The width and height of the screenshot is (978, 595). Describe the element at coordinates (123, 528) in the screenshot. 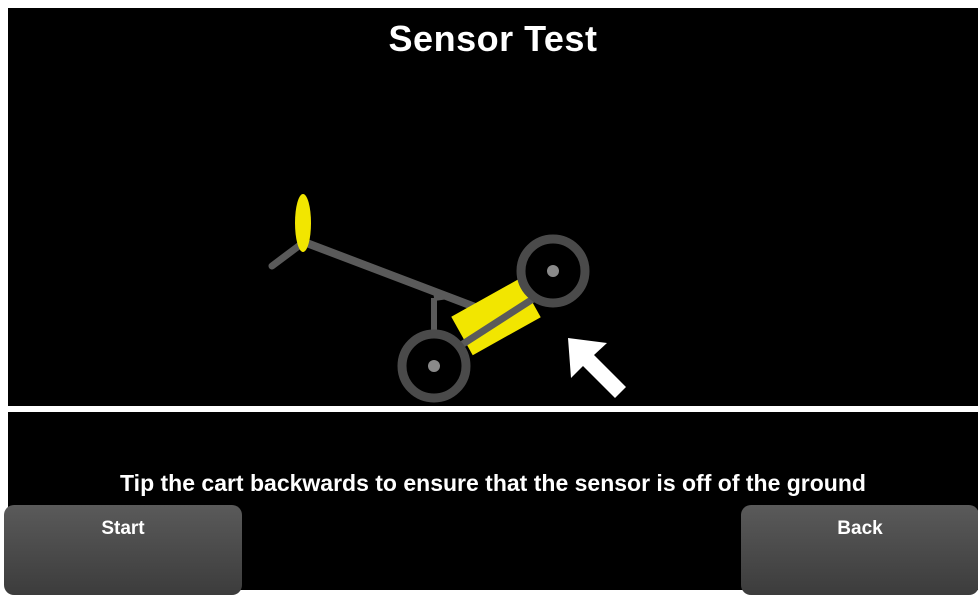

I see `start-button-label: Start` at that location.